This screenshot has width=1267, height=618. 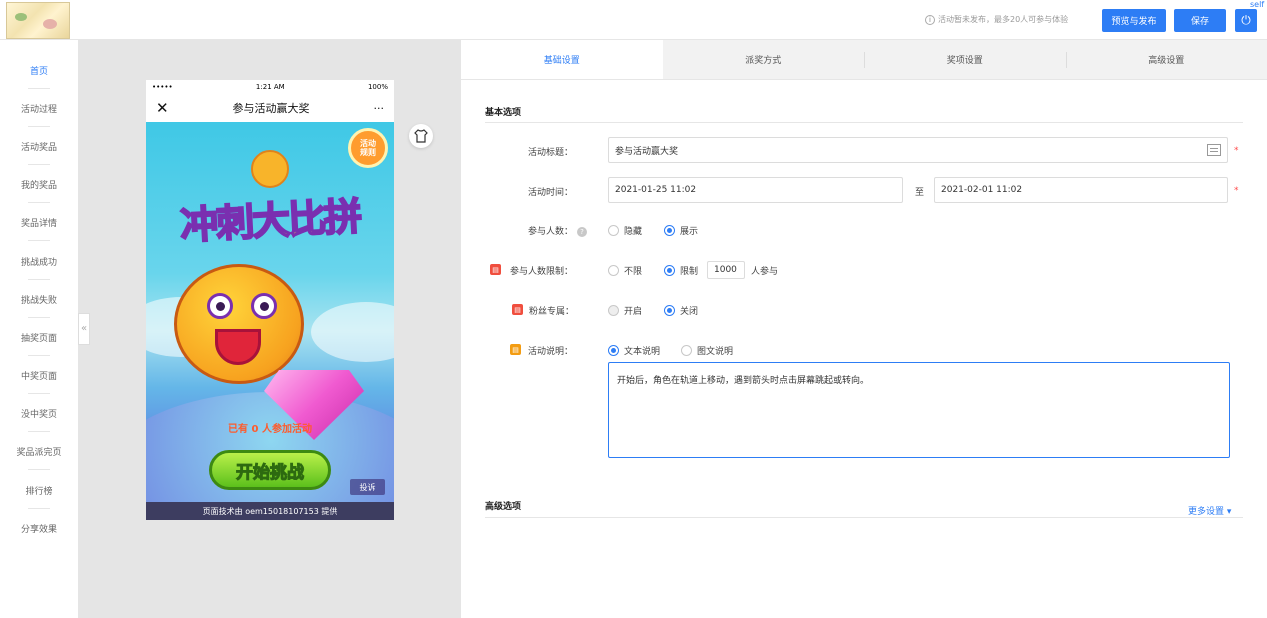 I want to click on desc-tag-icon: ▤, so click(x=515, y=349).